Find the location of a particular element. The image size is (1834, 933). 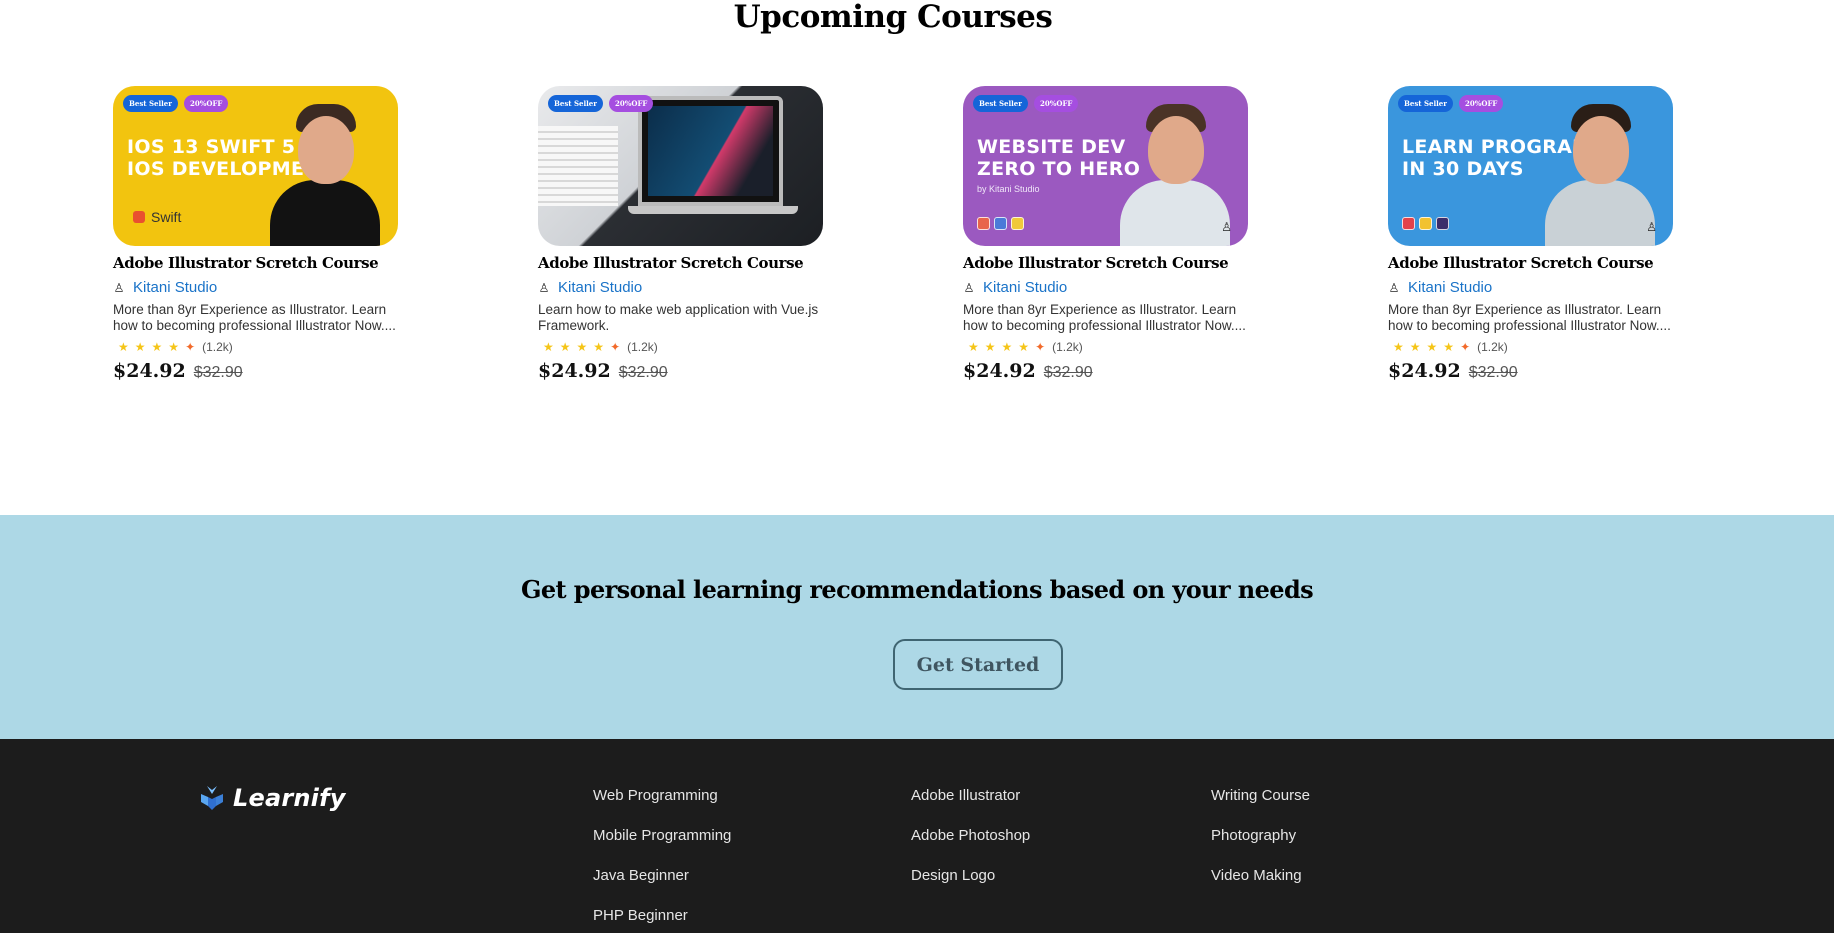

footer-link: Video Making is located at coordinates (1260, 876).